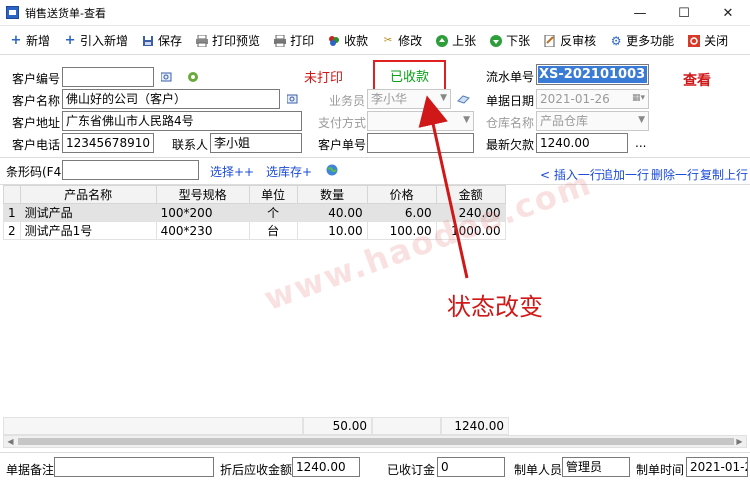 This screenshot has height=483, width=750. I want to click on received-deposit-label: 已收订金, so click(411, 470).